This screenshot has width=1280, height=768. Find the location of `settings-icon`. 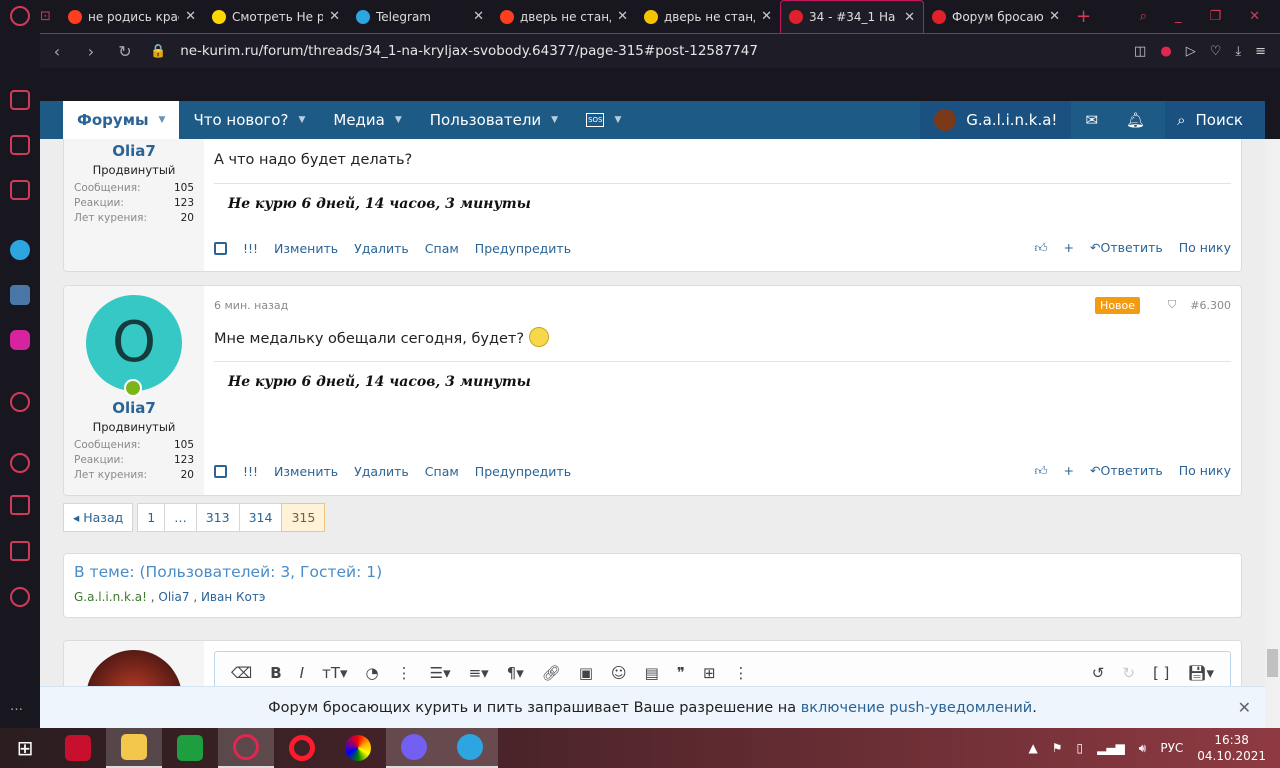

settings-icon is located at coordinates (20, 597).